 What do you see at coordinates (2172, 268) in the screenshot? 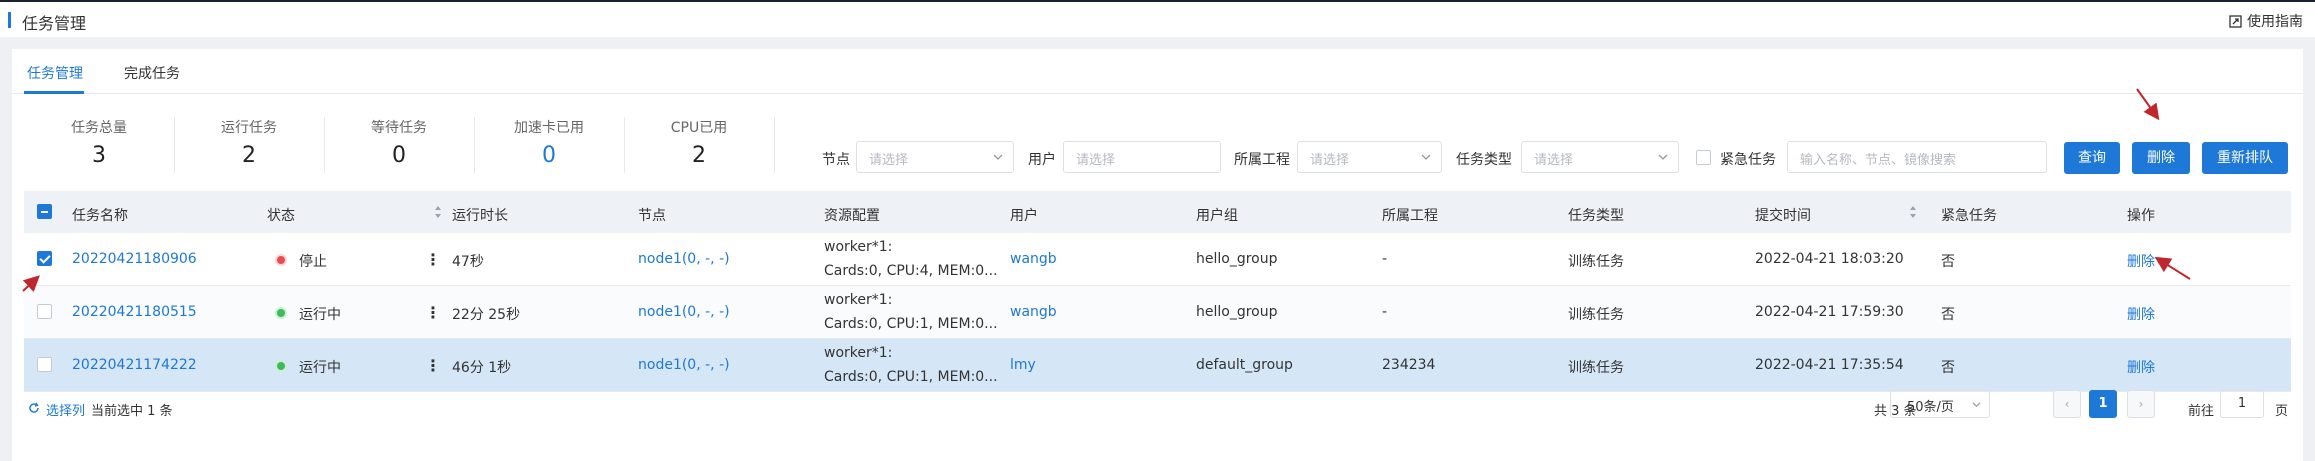
I see `arrow-to-row-delete` at bounding box center [2172, 268].